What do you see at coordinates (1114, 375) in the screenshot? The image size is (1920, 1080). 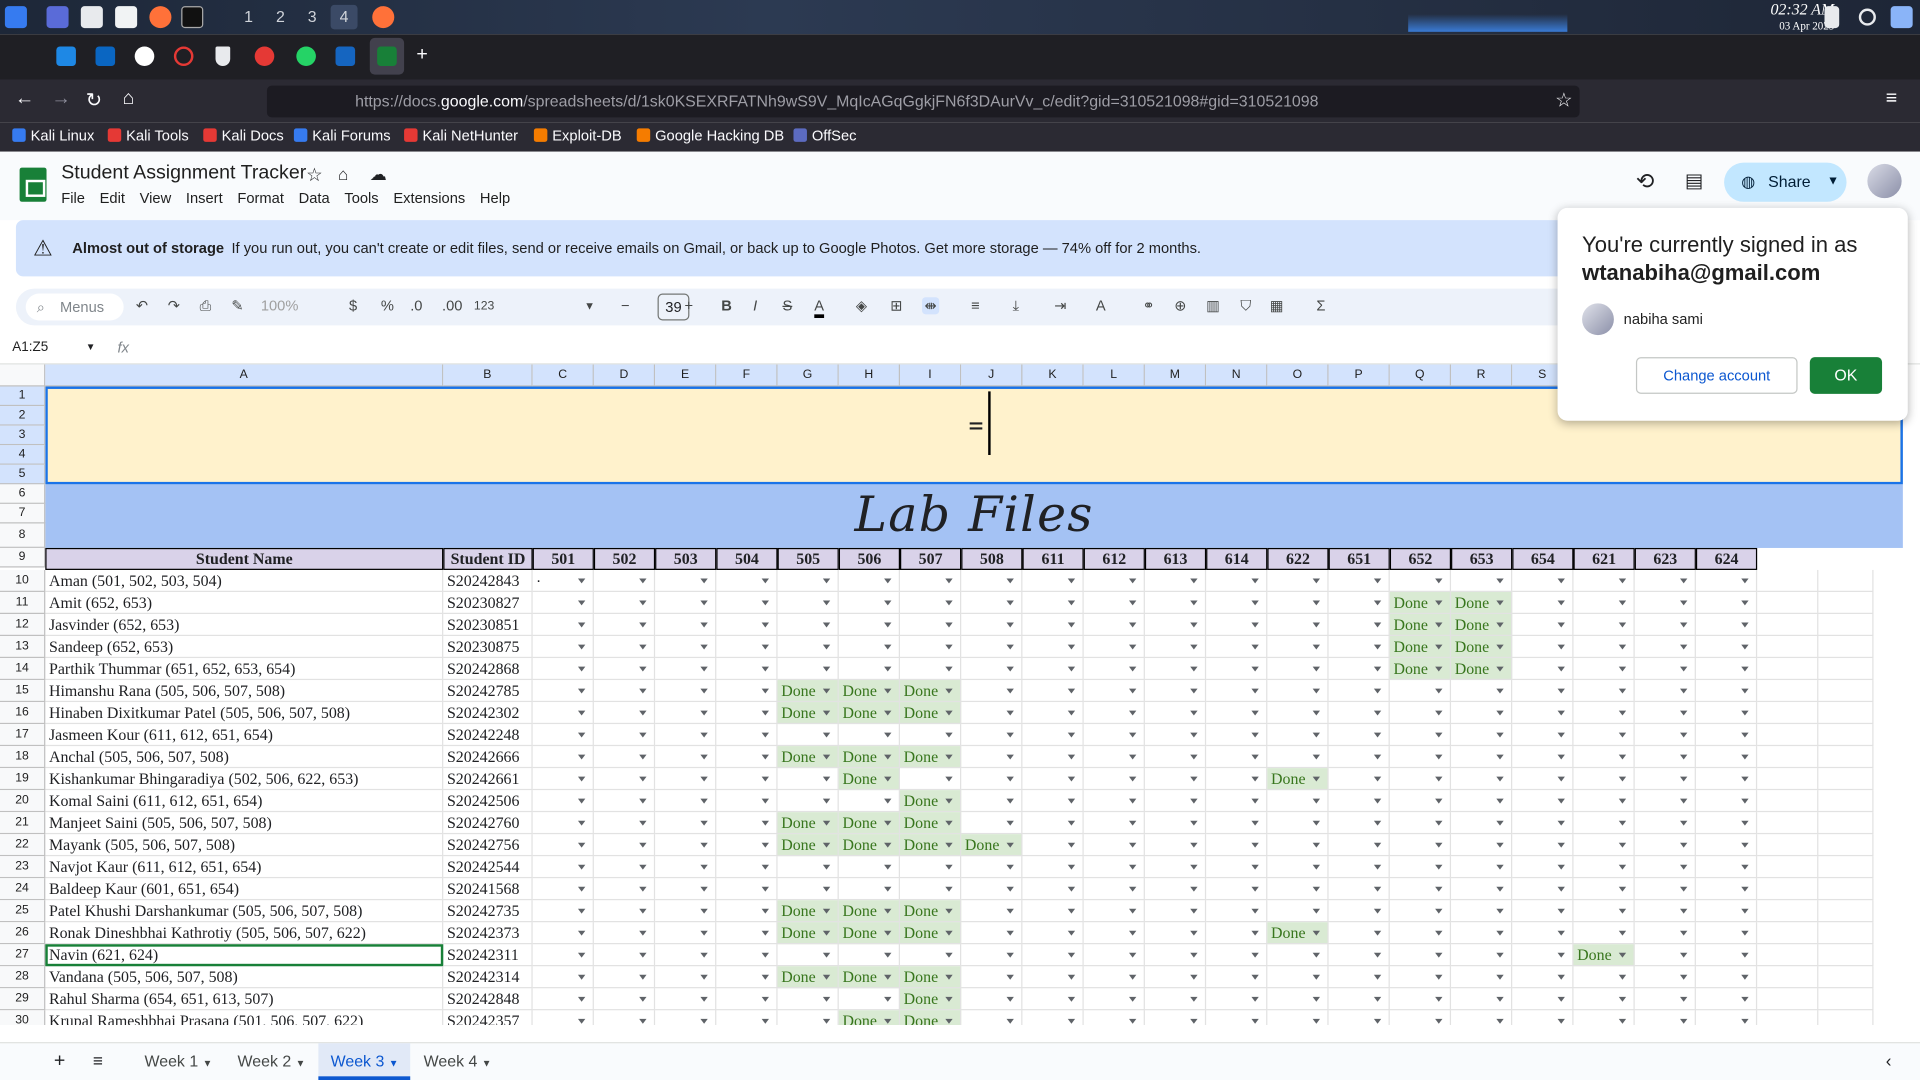 I see `column-header-l: L` at bounding box center [1114, 375].